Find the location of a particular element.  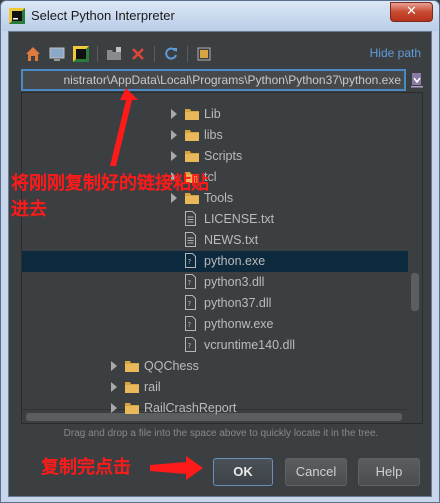

cancel-button: Cancel is located at coordinates (316, 472).